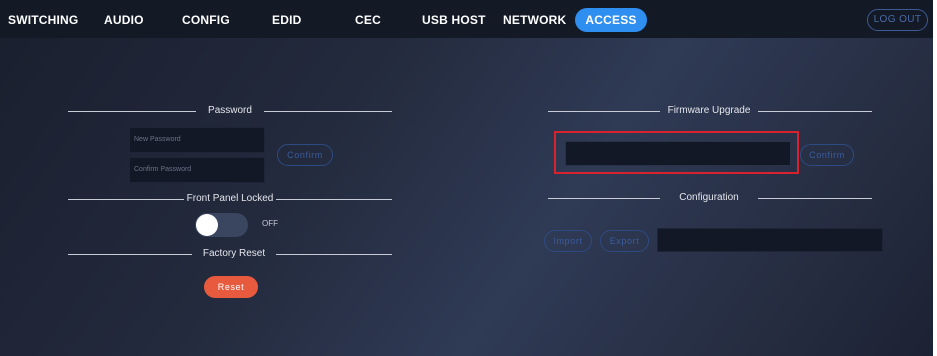 The height and width of the screenshot is (356, 937). I want to click on import-button: Import, so click(568, 241).